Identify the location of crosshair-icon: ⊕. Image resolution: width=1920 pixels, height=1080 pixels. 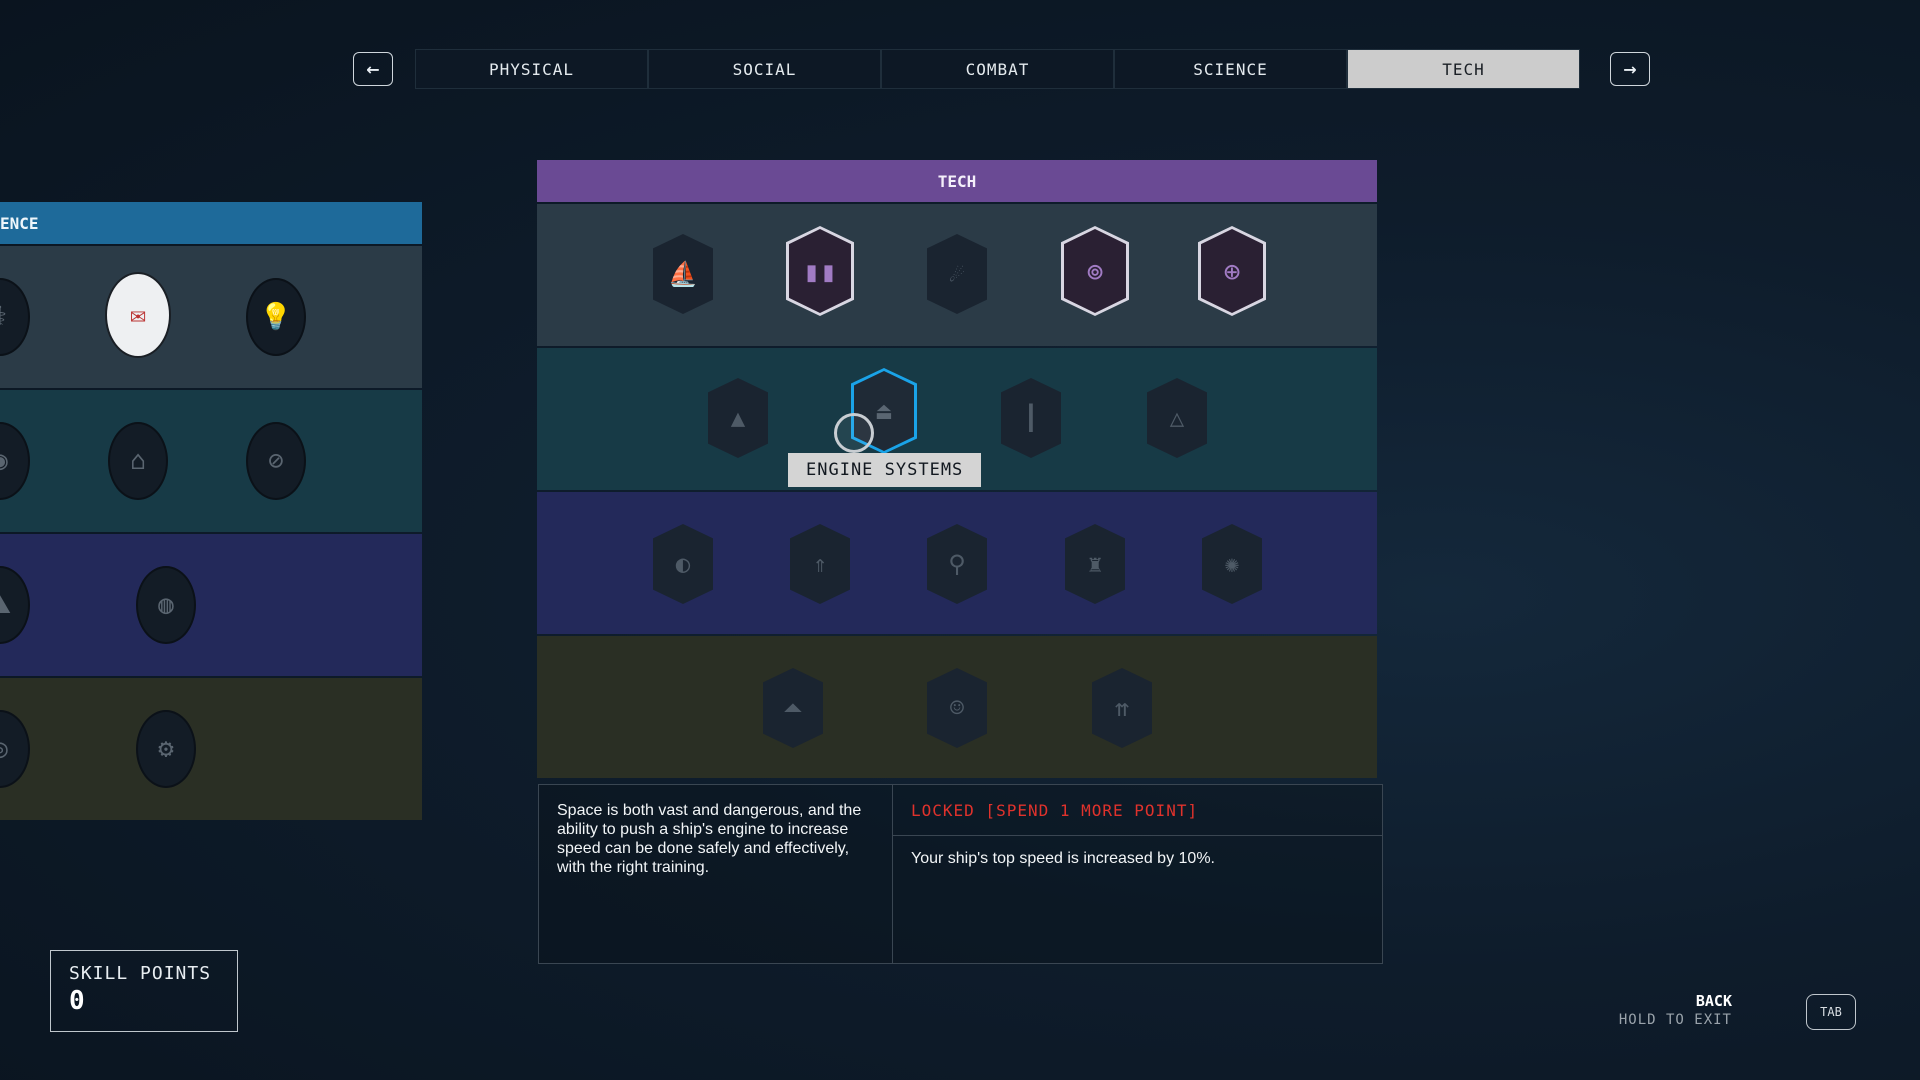
(1232, 271).